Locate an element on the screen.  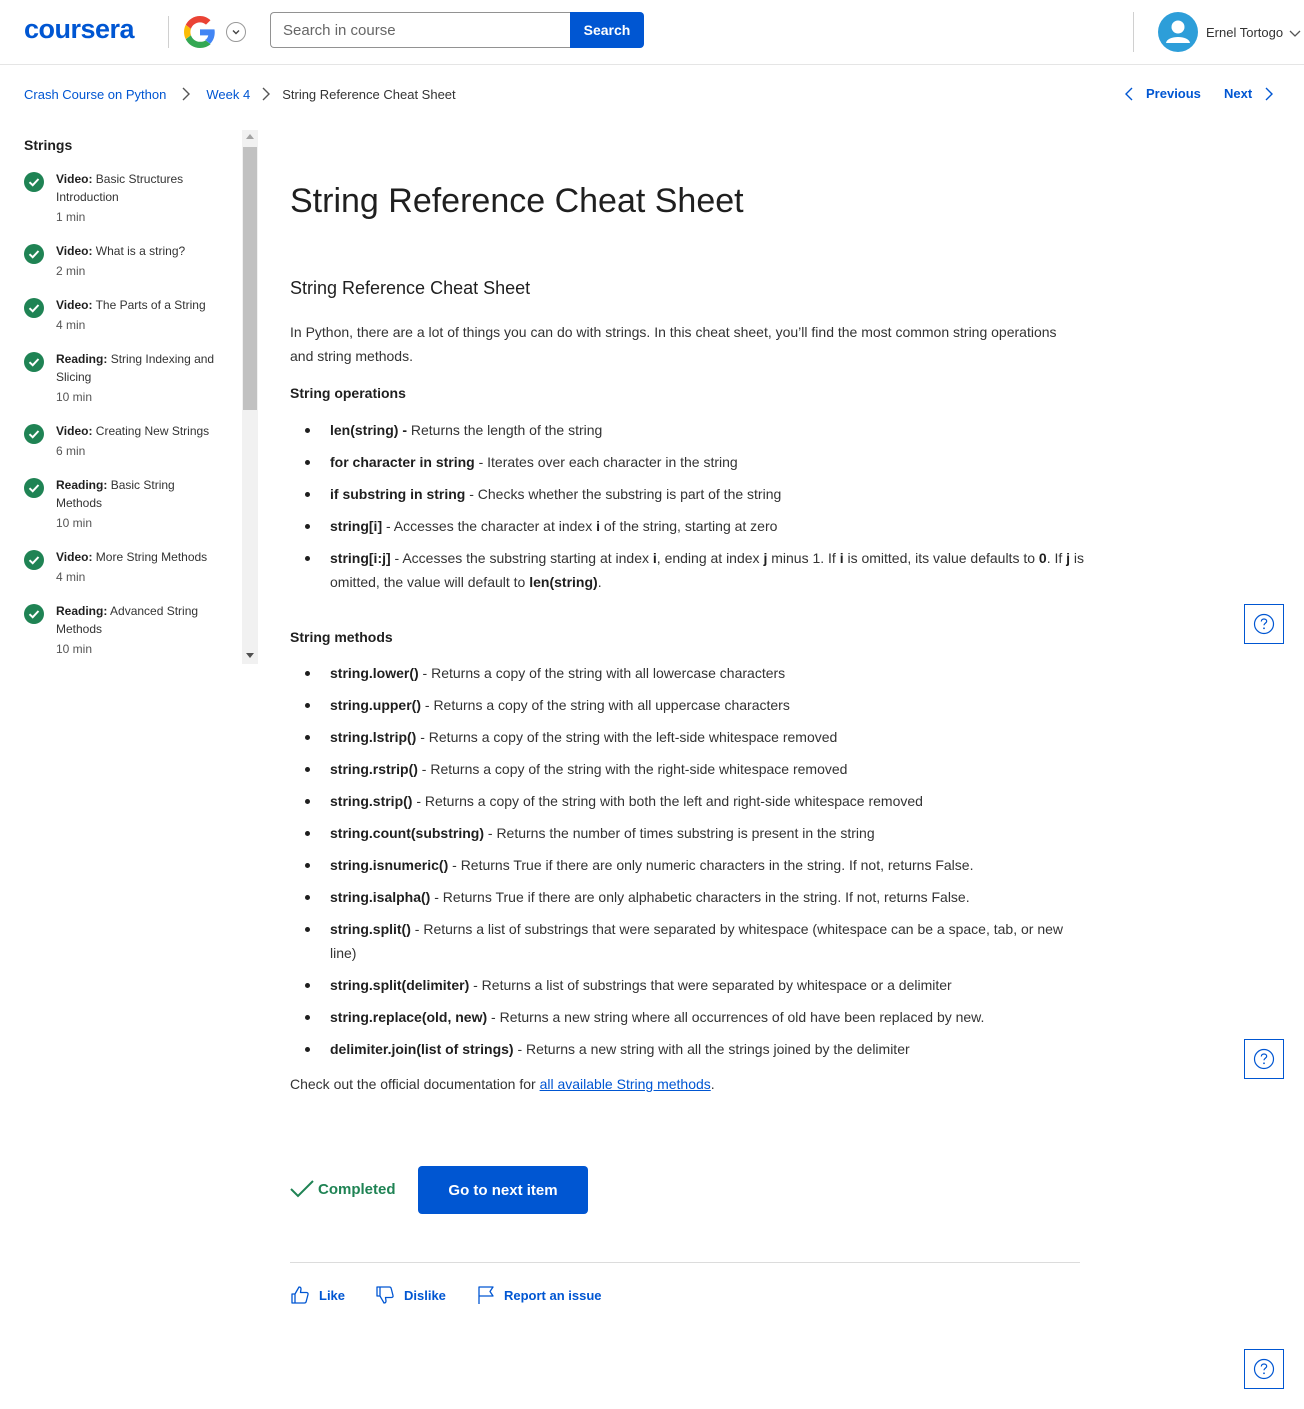
section-title: String Reference Cheat Sheet is located at coordinates (410, 288).